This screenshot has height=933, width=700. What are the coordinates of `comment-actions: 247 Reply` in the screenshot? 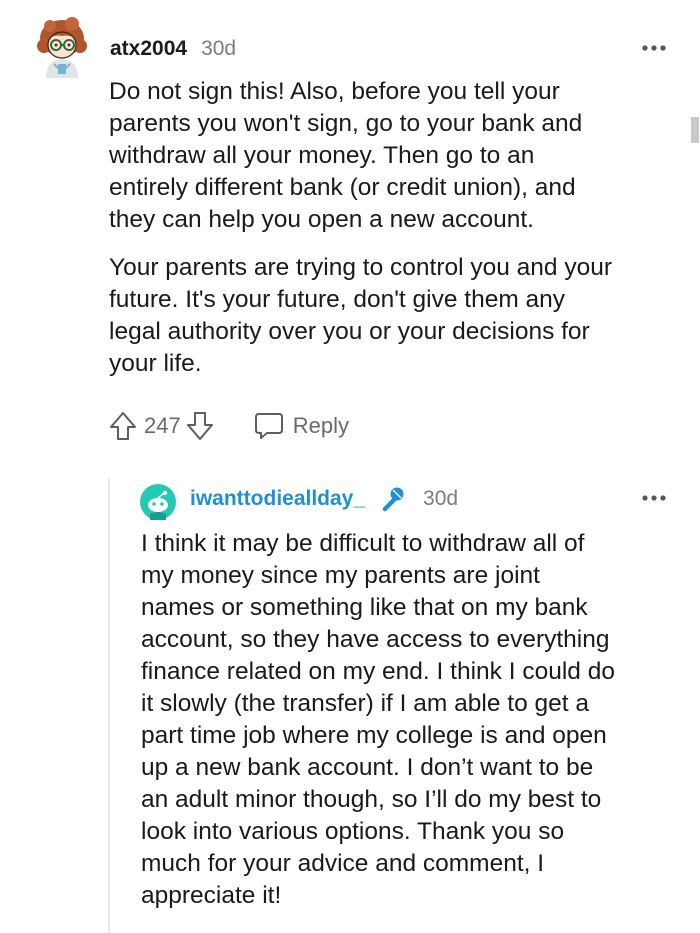 It's located at (228, 426).